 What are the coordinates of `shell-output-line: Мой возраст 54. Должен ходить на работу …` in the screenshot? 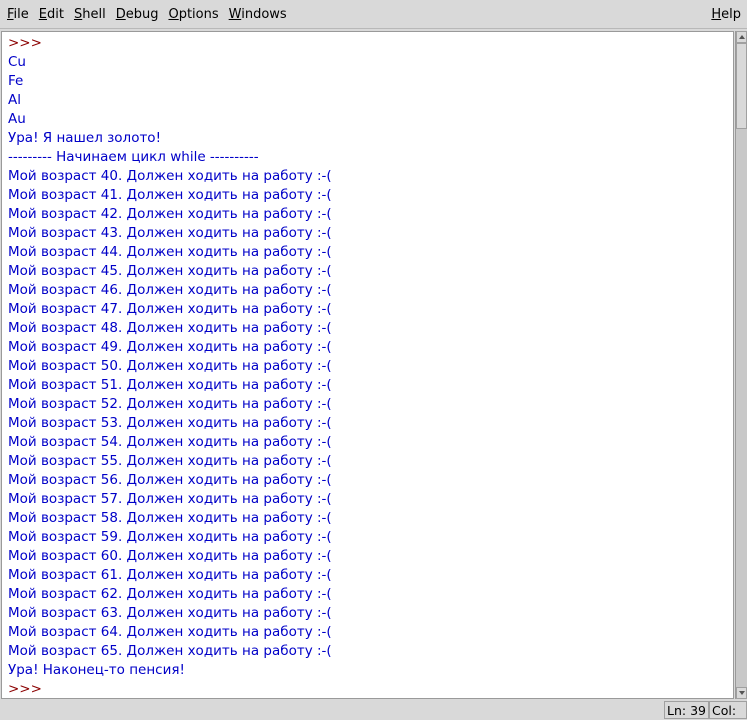 It's located at (170, 442).